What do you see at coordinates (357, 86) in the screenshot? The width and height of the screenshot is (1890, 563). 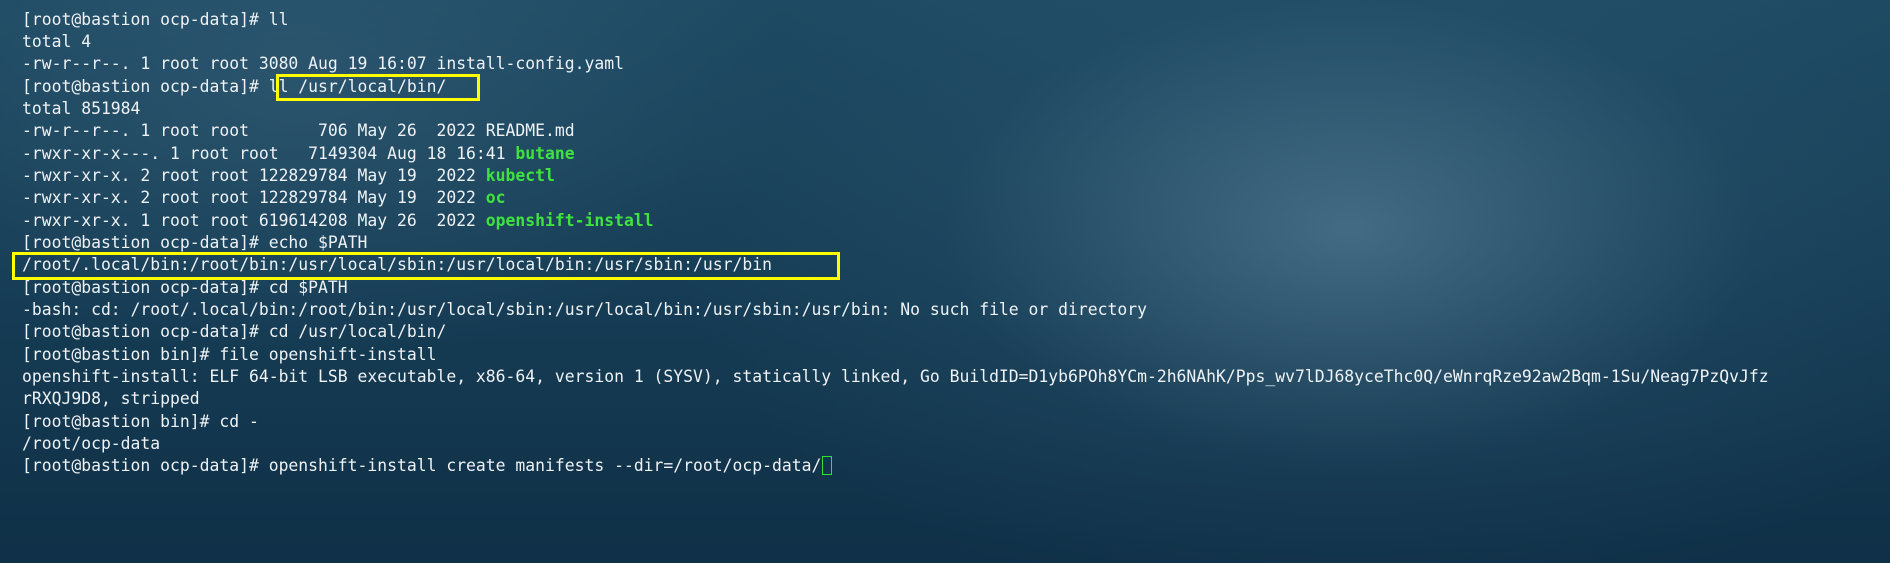 I see `command-text: ll /usr/local/bin/` at bounding box center [357, 86].